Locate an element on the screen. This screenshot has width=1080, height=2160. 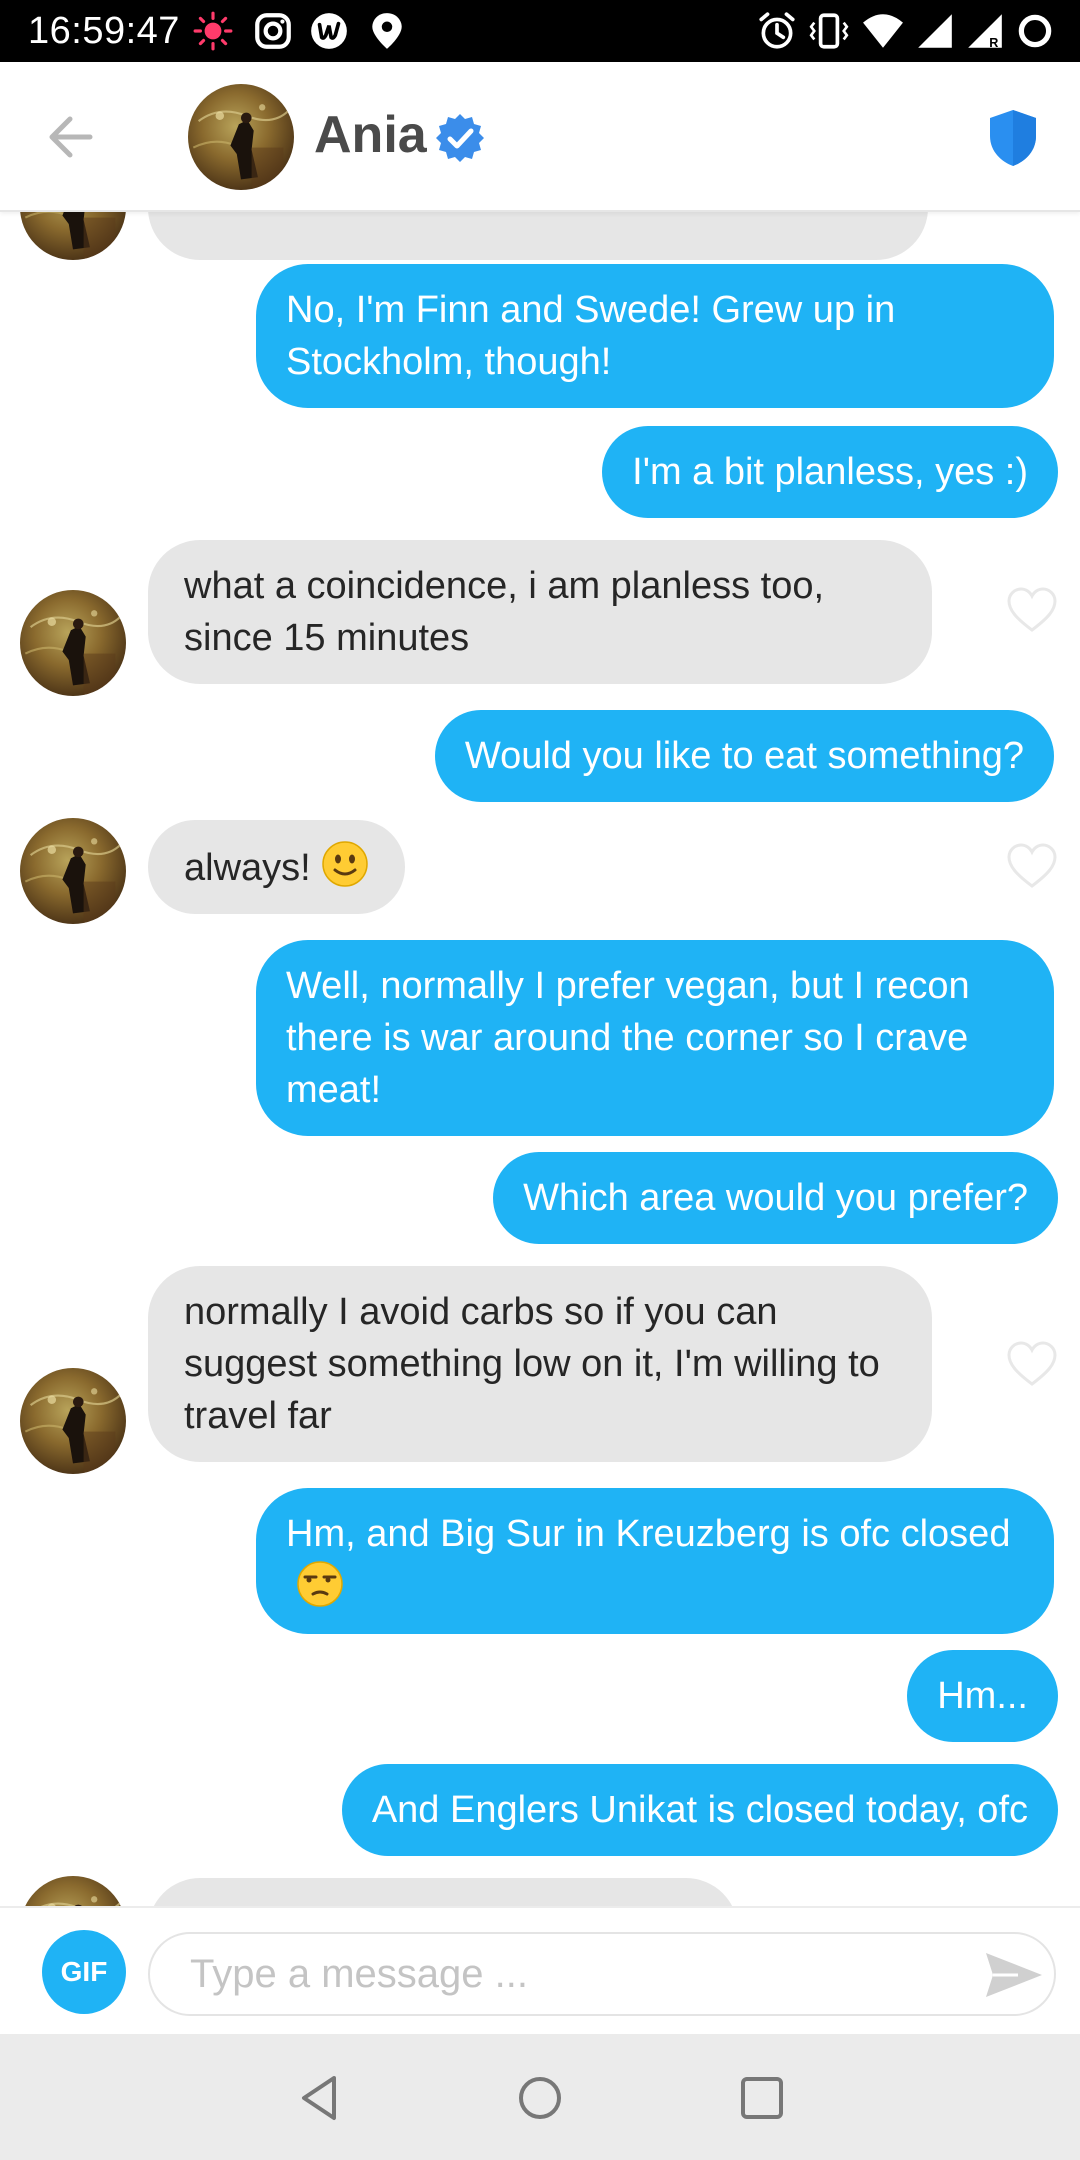
status-time: 16:59:47 is located at coordinates (104, 31).